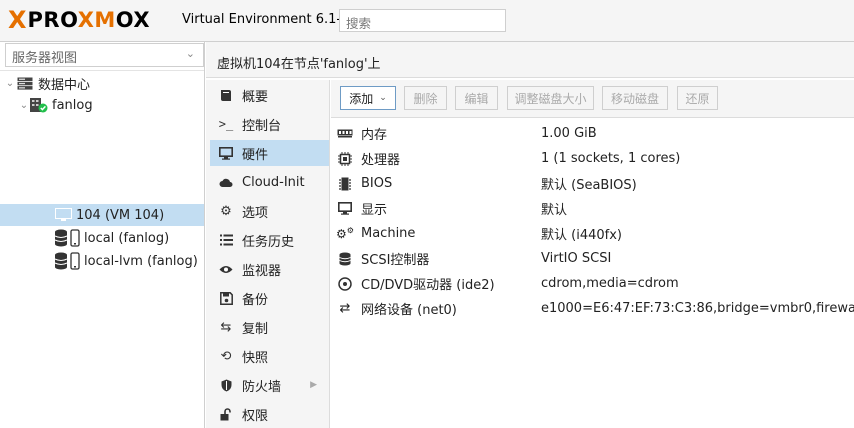  I want to click on tree-item-storage-local-lvm: local-lvm (fanlog), so click(102, 261).